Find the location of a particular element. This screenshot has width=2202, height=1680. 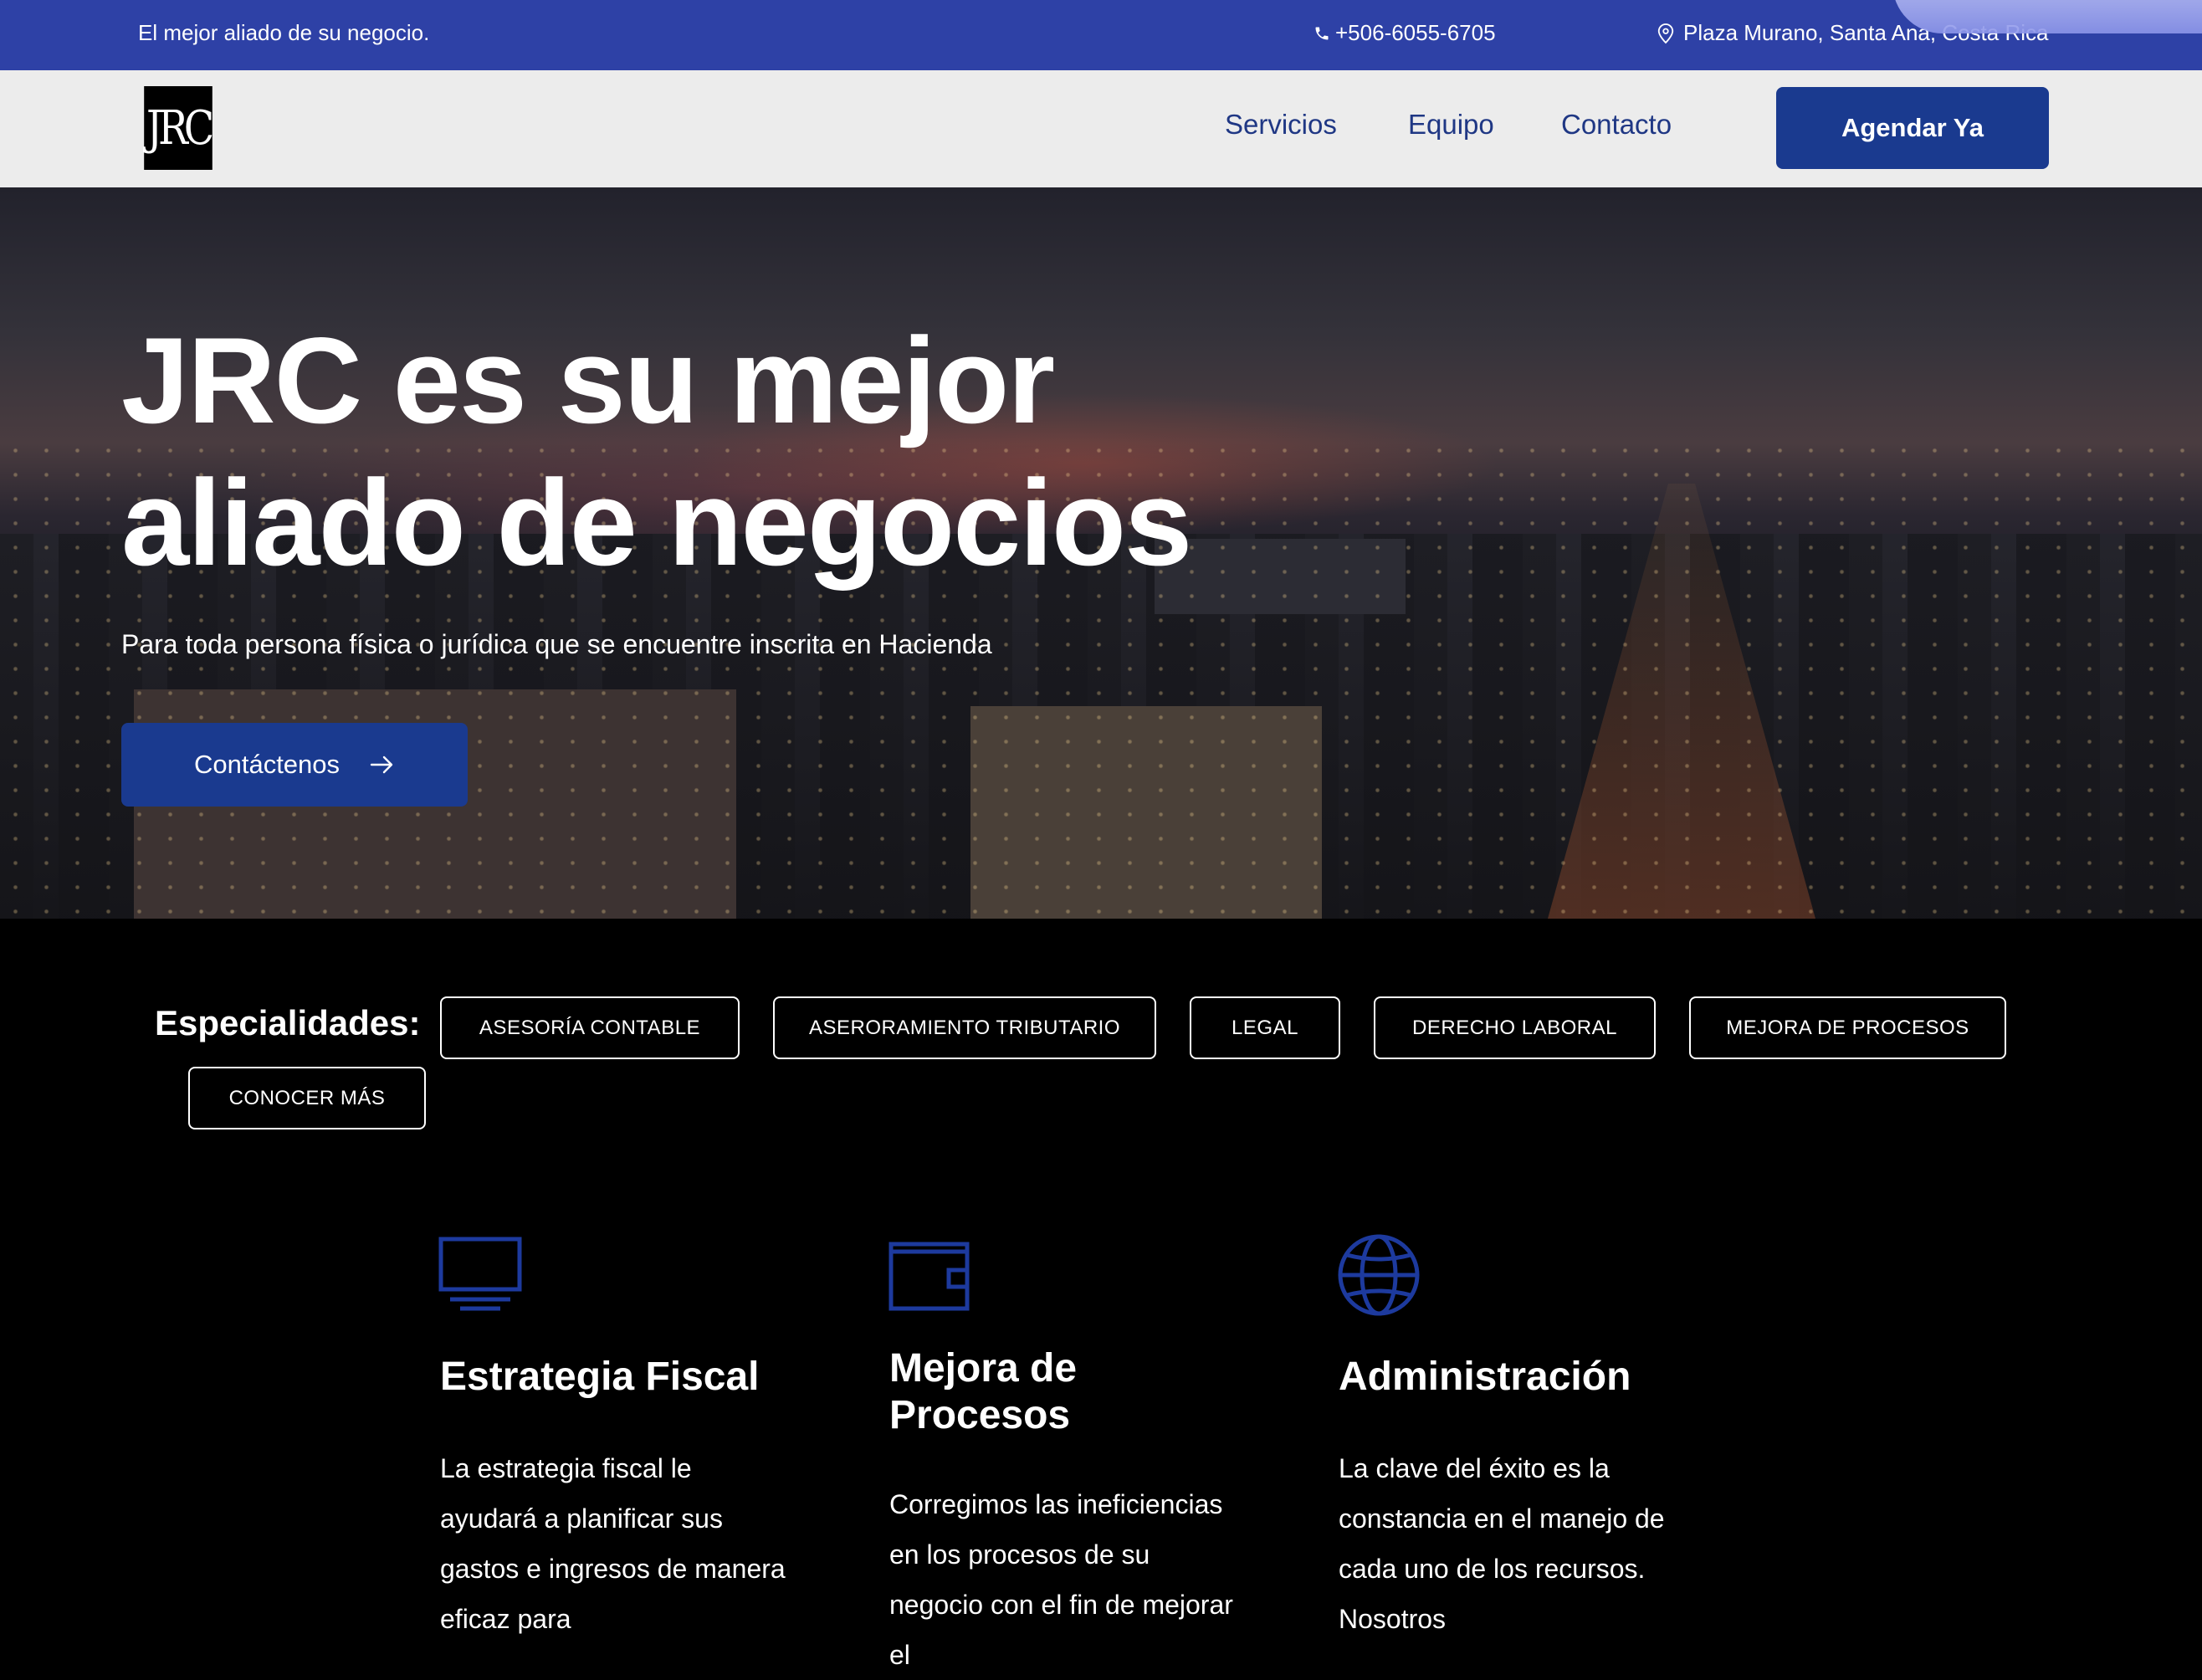

nav-link-servicios: Servicios is located at coordinates (1281, 125).